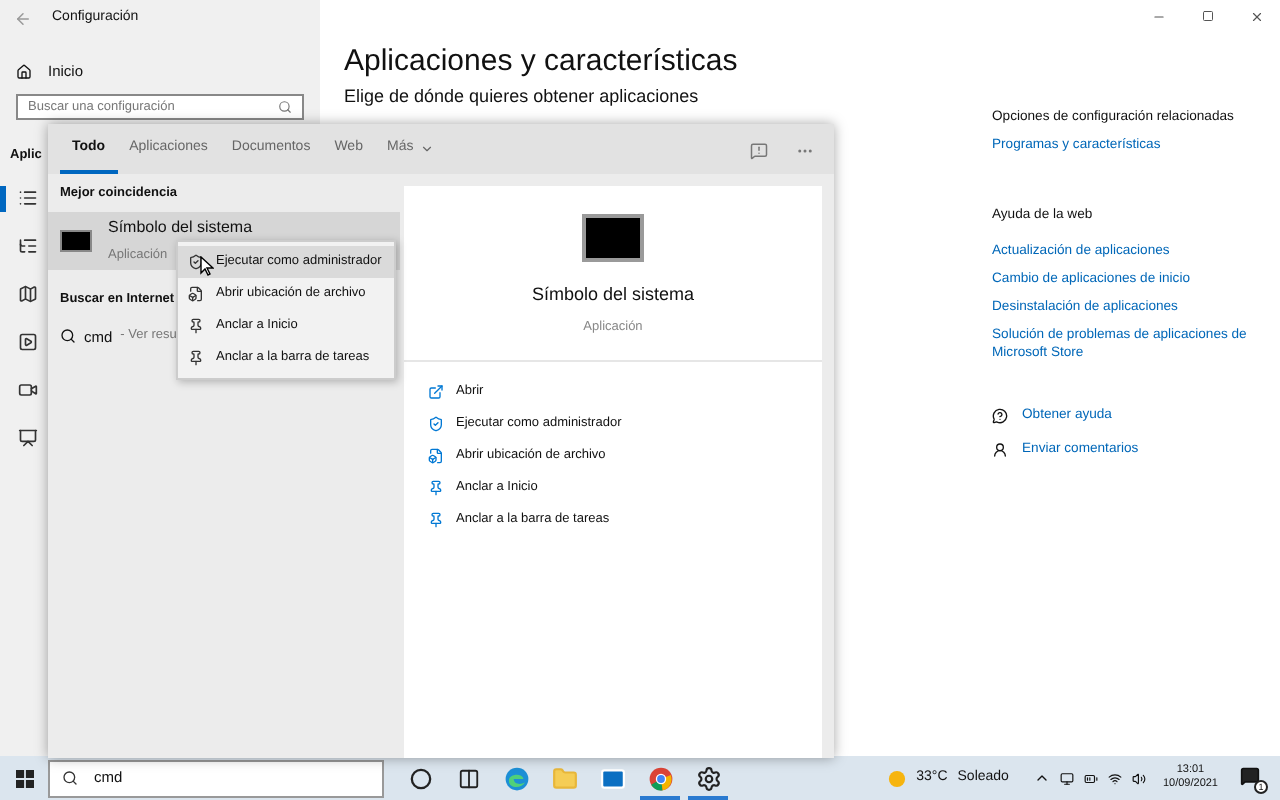  I want to click on windows-logo-icon, so click(25, 778).